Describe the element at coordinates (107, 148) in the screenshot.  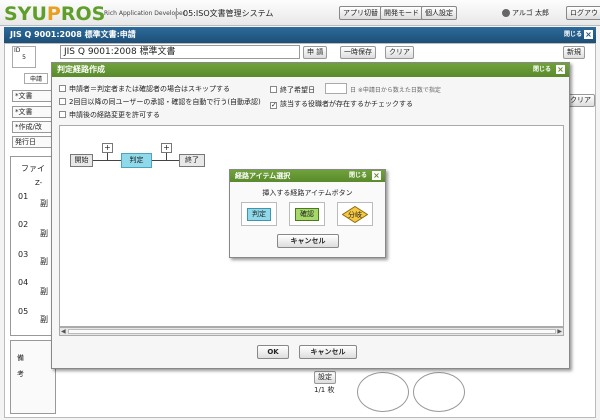
I see `insert-plus-button-1: +` at that location.